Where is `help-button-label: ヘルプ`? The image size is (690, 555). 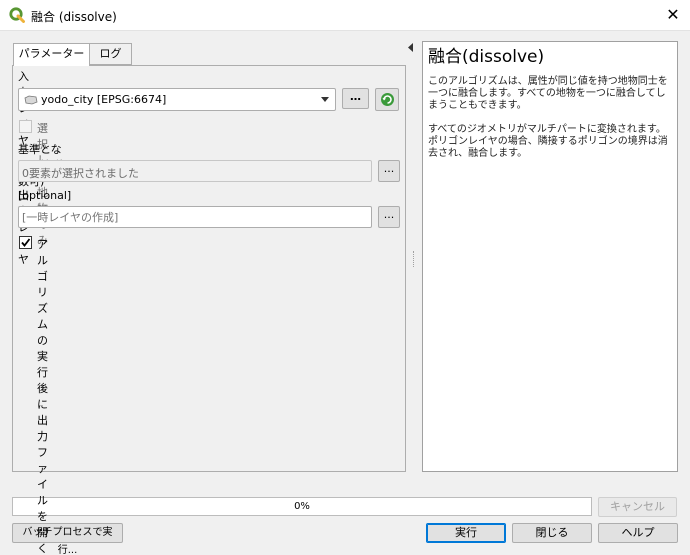
help-button-label: ヘルプ is located at coordinates (638, 532).